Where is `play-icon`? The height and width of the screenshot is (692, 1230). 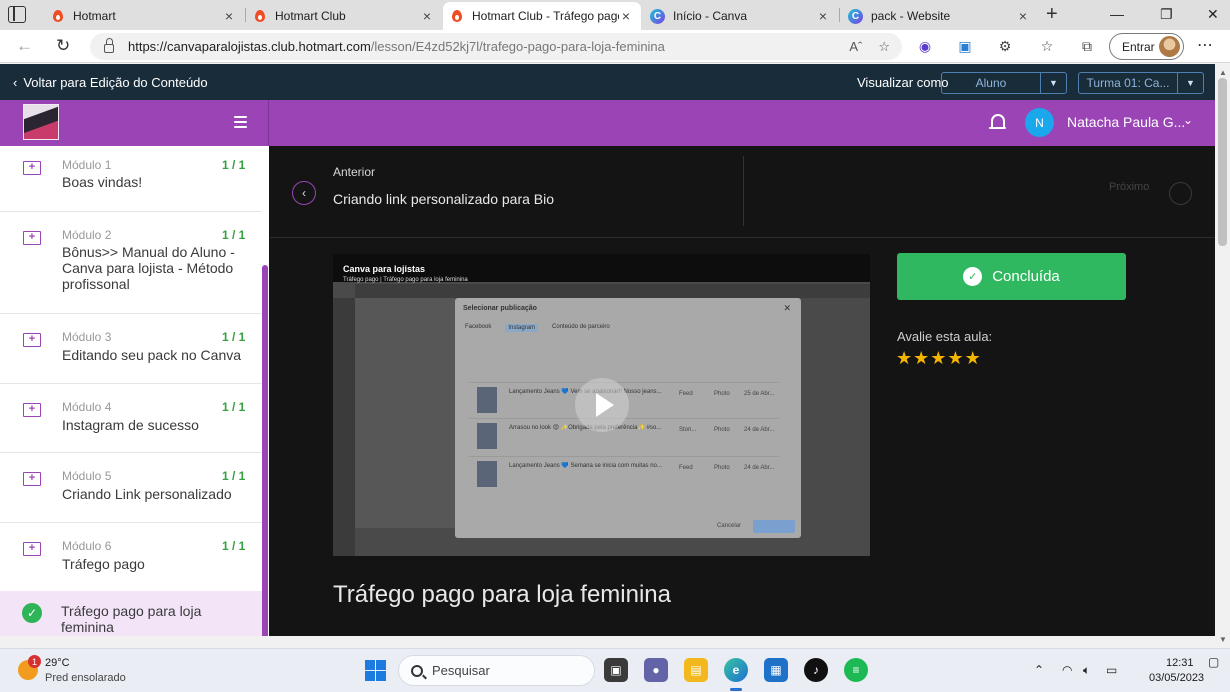
play-icon is located at coordinates (602, 405).